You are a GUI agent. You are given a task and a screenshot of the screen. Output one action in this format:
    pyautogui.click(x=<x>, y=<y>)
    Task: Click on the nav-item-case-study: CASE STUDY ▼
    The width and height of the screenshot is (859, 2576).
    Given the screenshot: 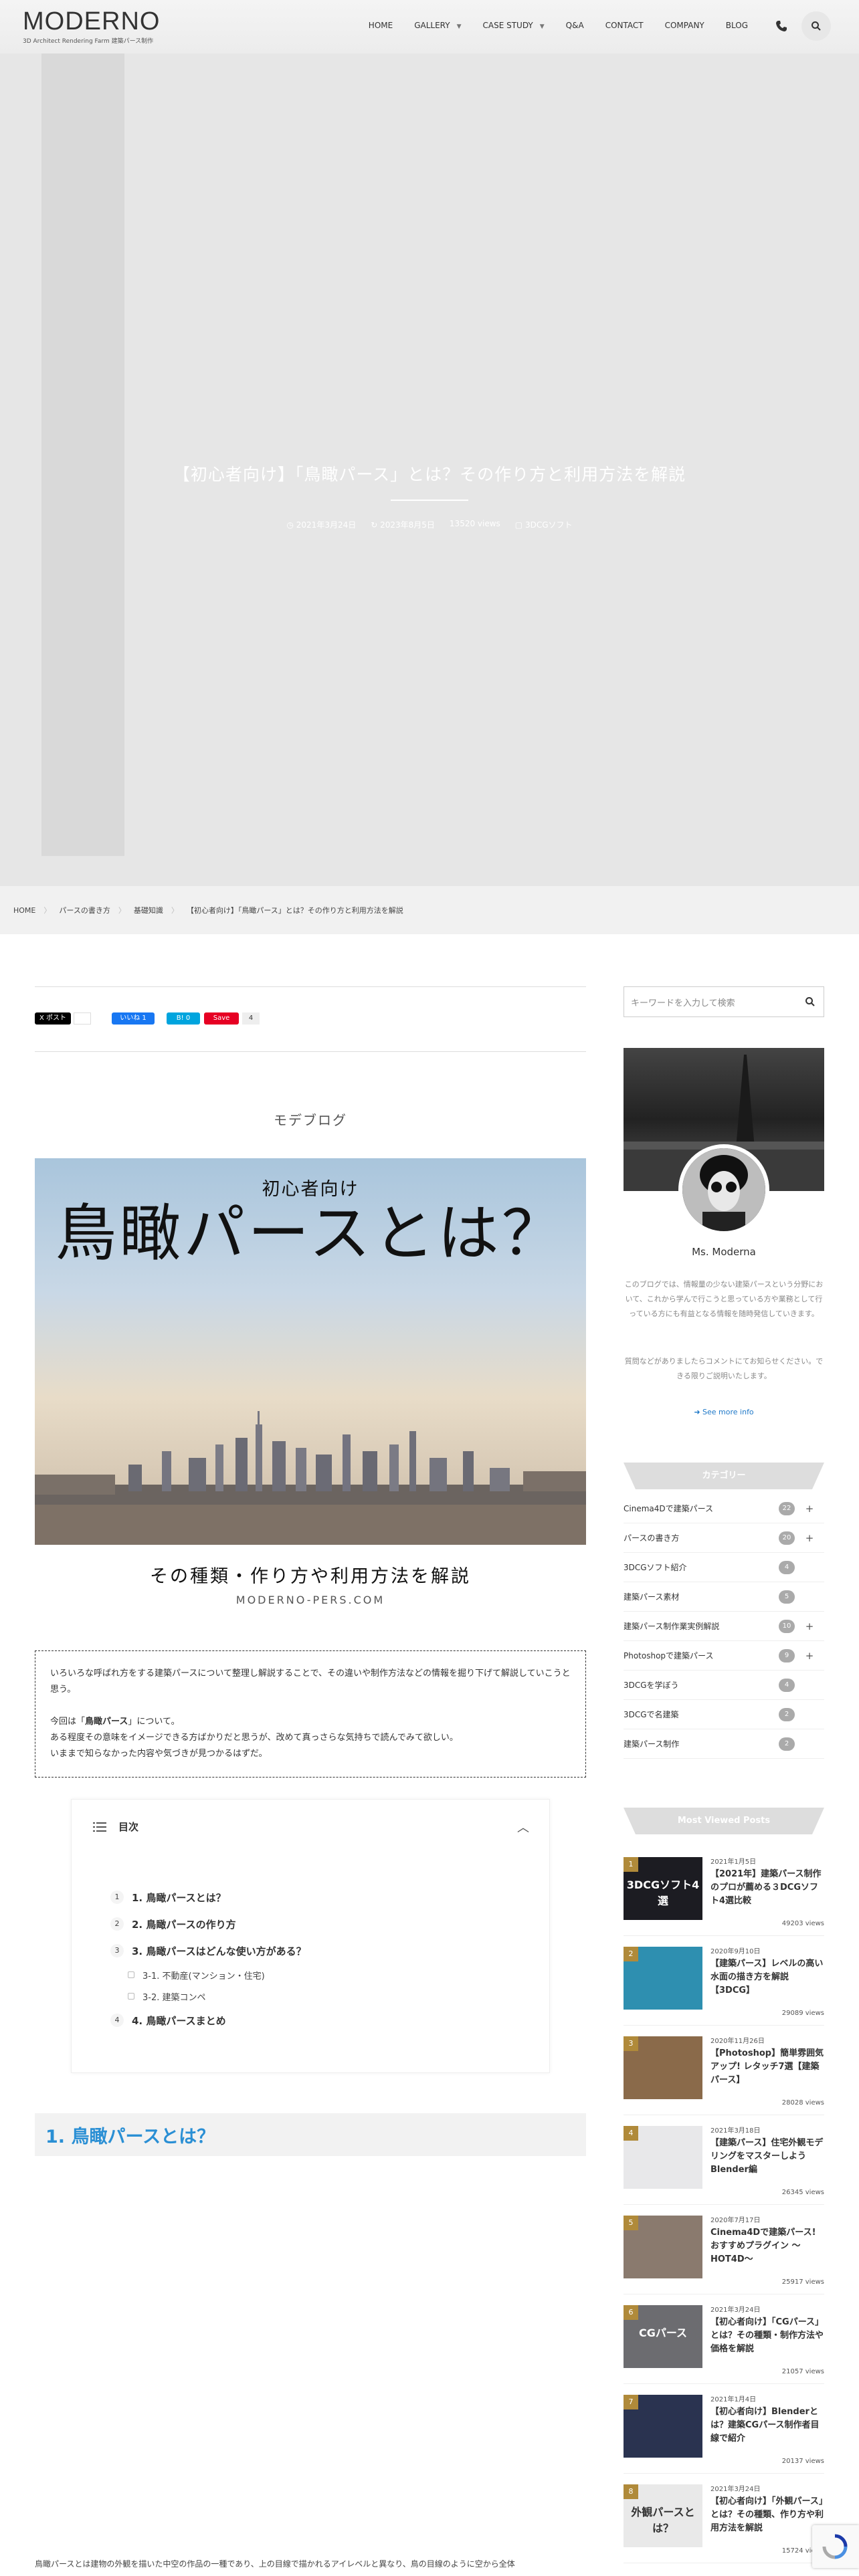 What is the action you would take?
    pyautogui.click(x=513, y=26)
    